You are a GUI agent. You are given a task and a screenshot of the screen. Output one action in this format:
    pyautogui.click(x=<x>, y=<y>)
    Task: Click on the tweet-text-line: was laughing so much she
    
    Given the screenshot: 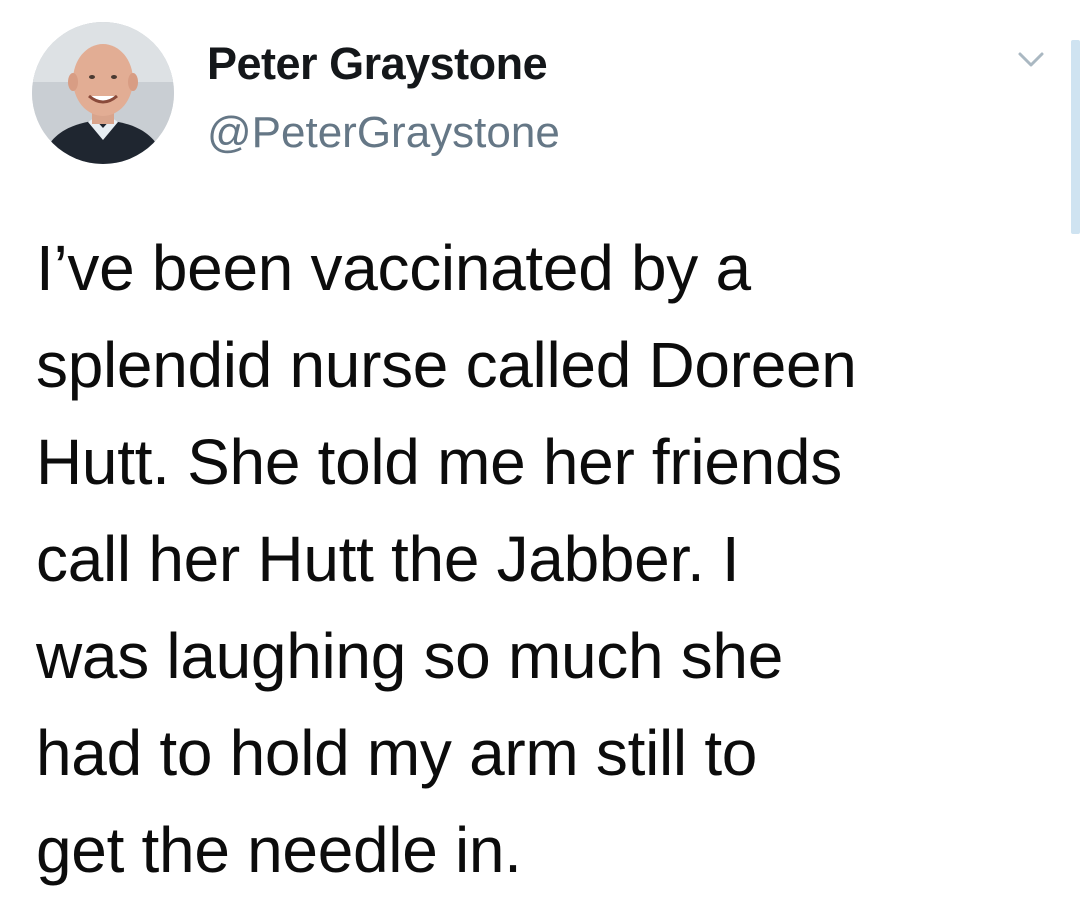 What is the action you would take?
    pyautogui.click(x=410, y=656)
    